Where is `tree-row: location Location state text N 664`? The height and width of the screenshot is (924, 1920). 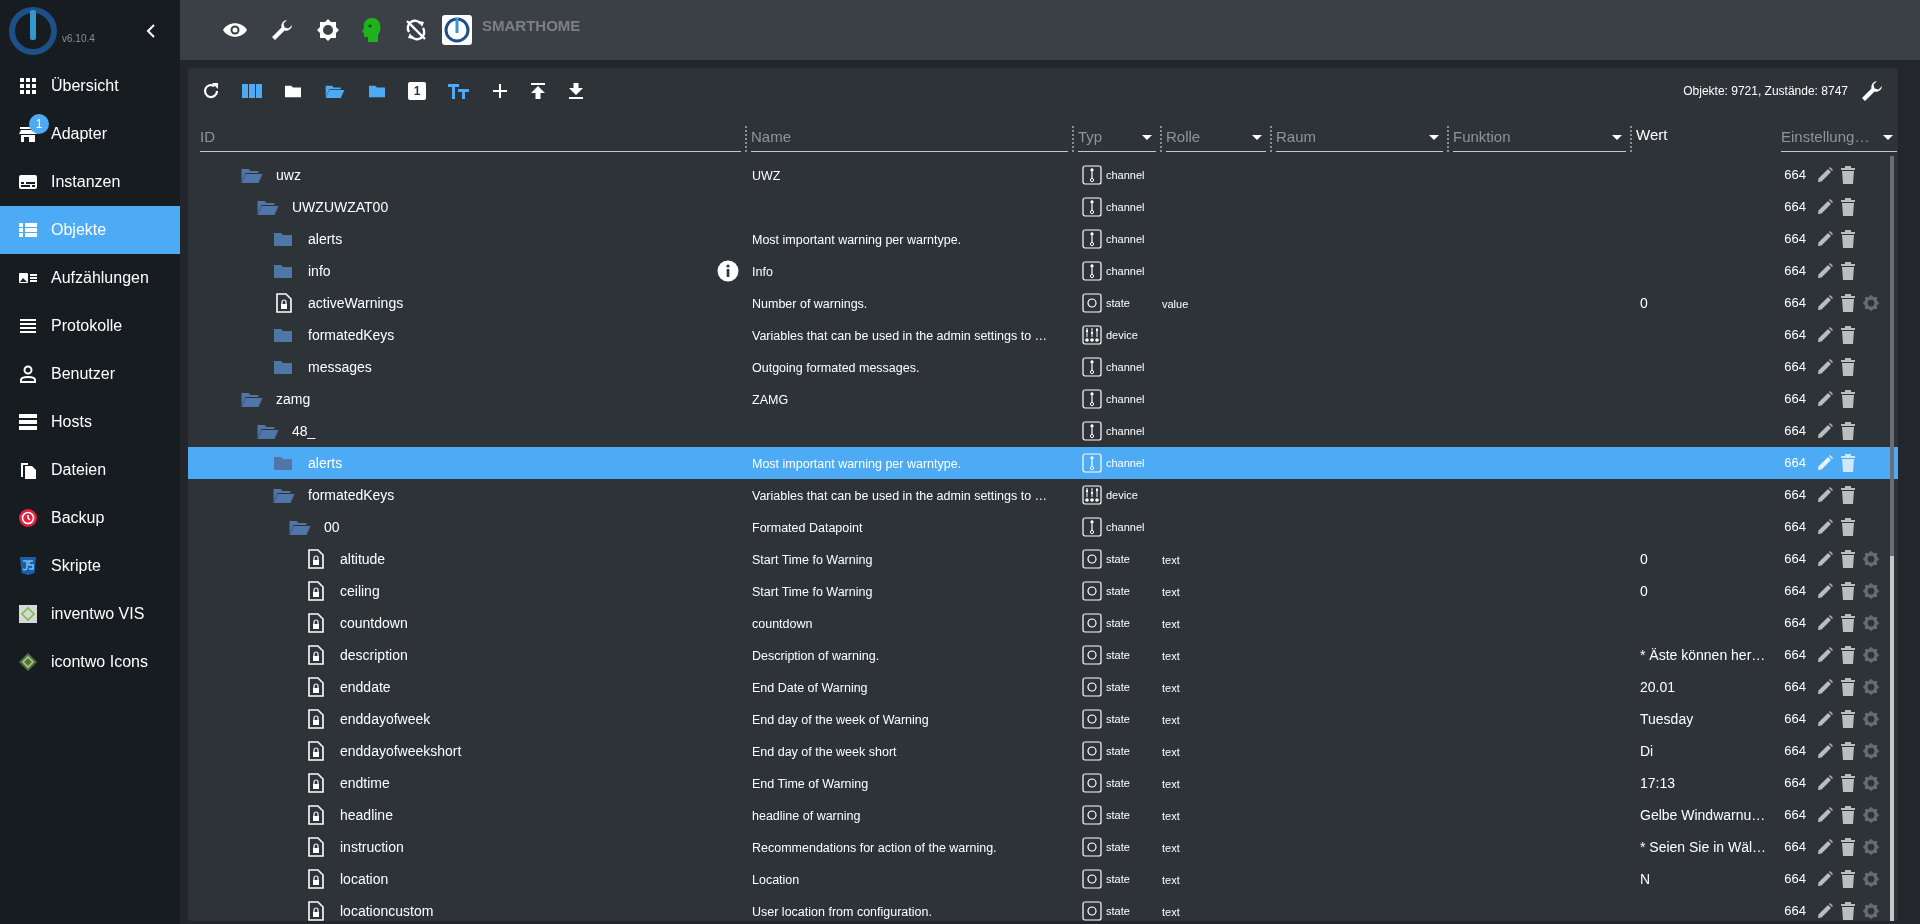 tree-row: location Location state text N 664 is located at coordinates (1043, 879).